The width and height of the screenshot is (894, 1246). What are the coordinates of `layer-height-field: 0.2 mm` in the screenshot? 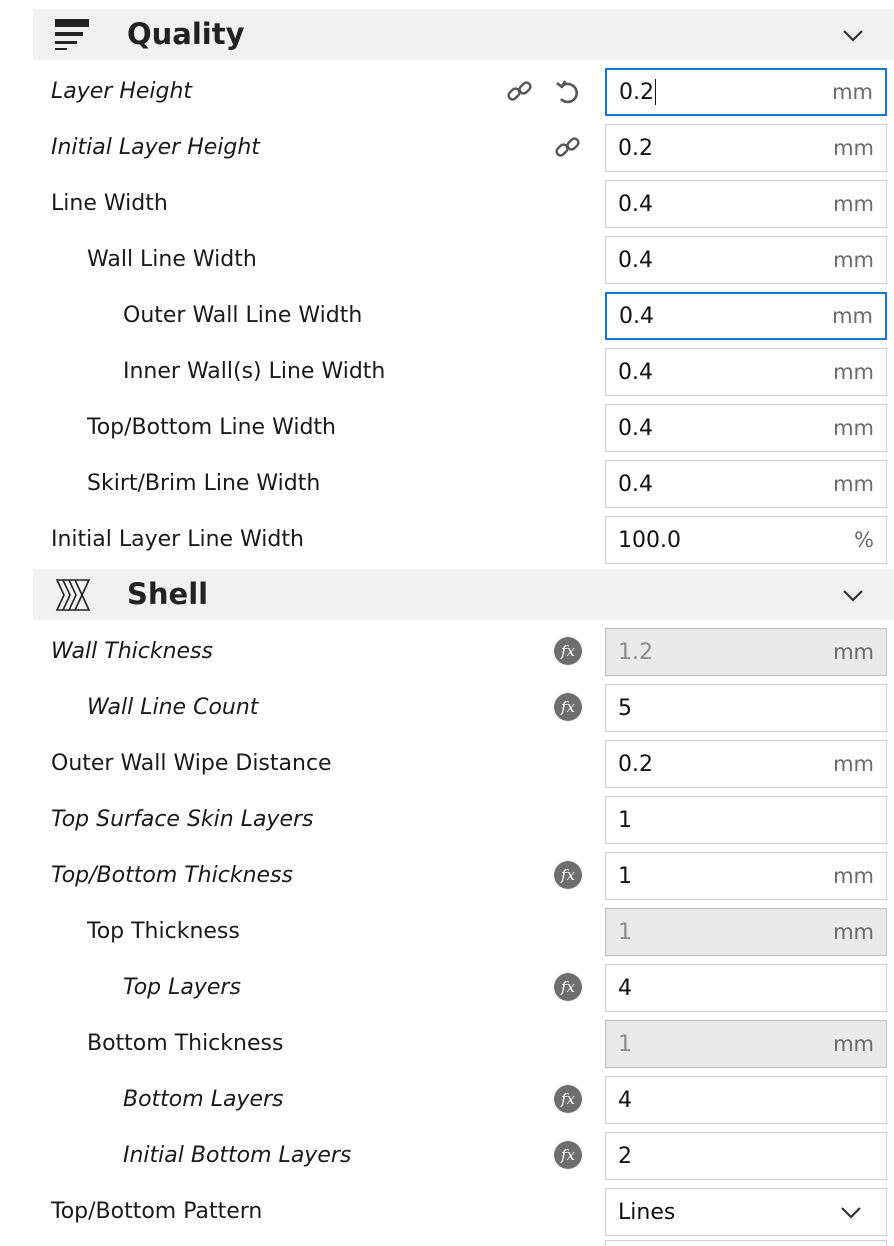 It's located at (746, 92).